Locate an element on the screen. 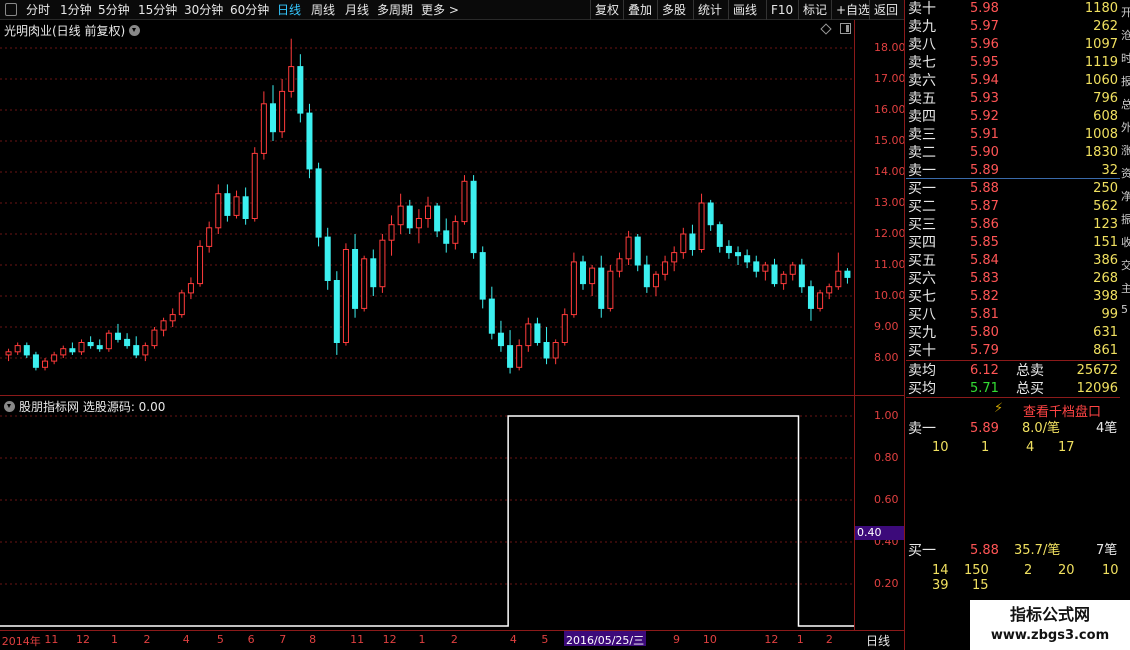 This screenshot has height=650, width=1130. date-tick-label: 4 is located at coordinates (186, 639).